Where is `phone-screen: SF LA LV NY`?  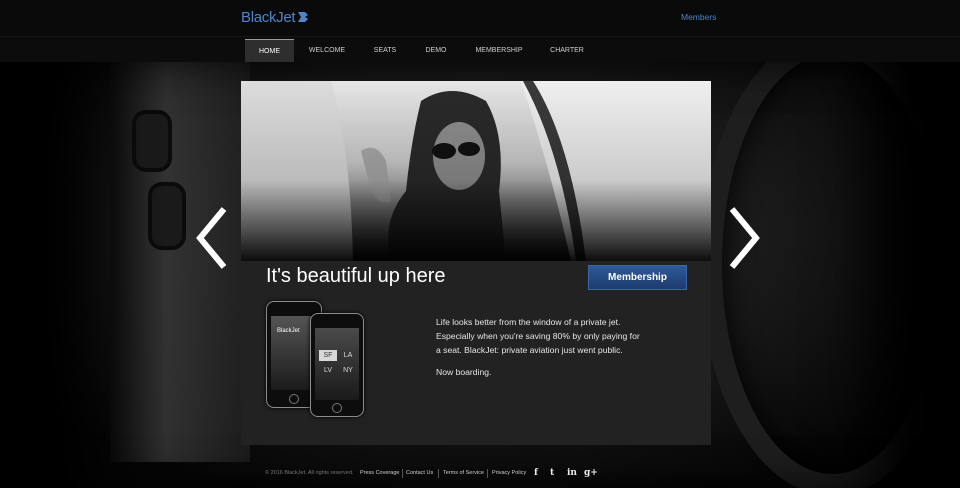
phone-screen: SF LA LV NY is located at coordinates (337, 364).